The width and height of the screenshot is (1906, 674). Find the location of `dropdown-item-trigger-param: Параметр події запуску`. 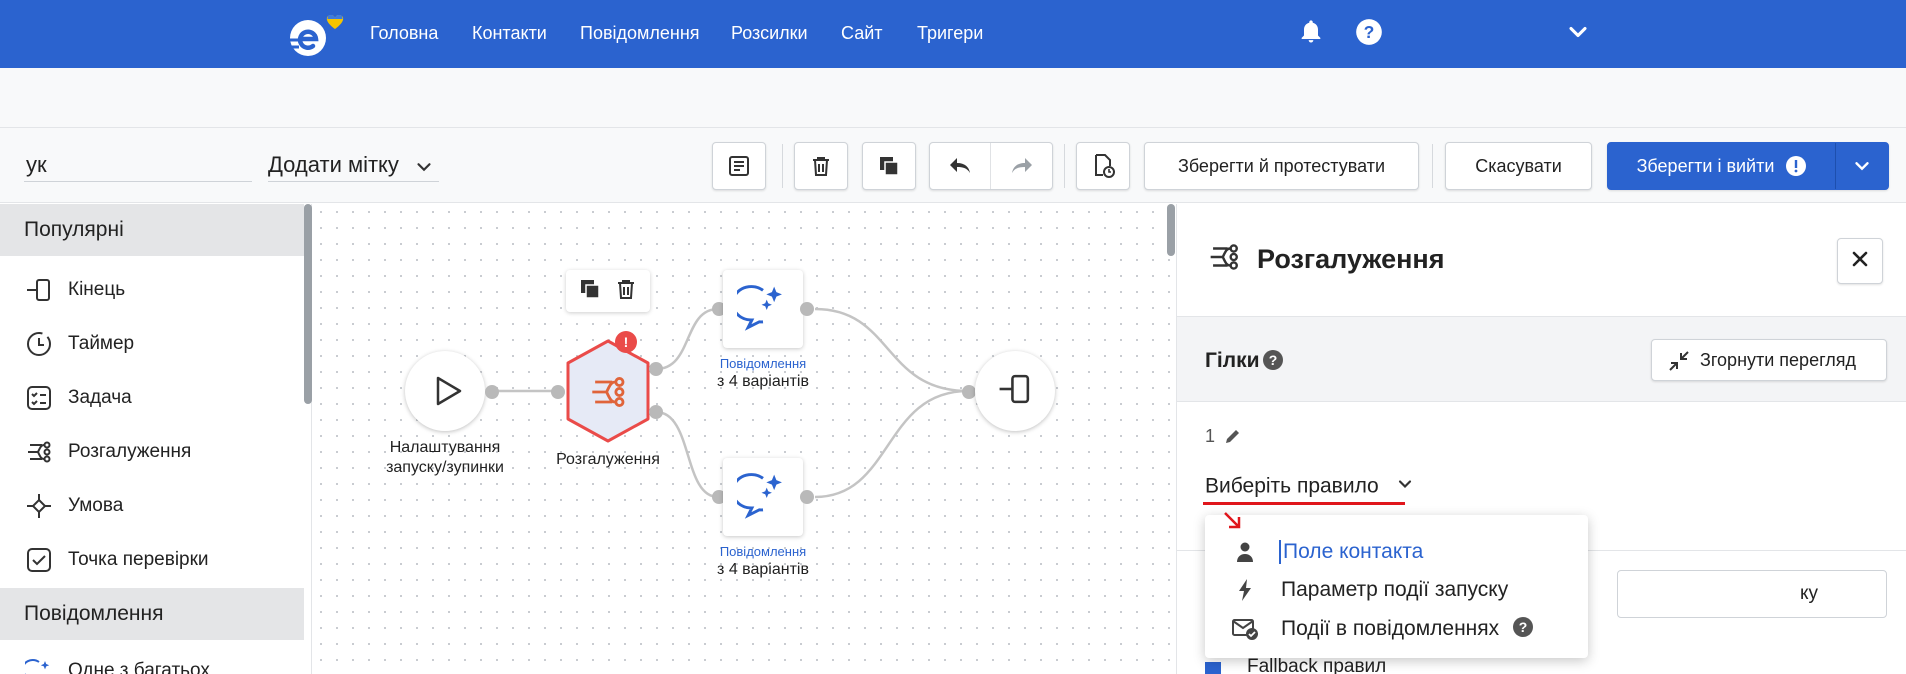

dropdown-item-trigger-param: Параметр події запуску is located at coordinates (1396, 590).